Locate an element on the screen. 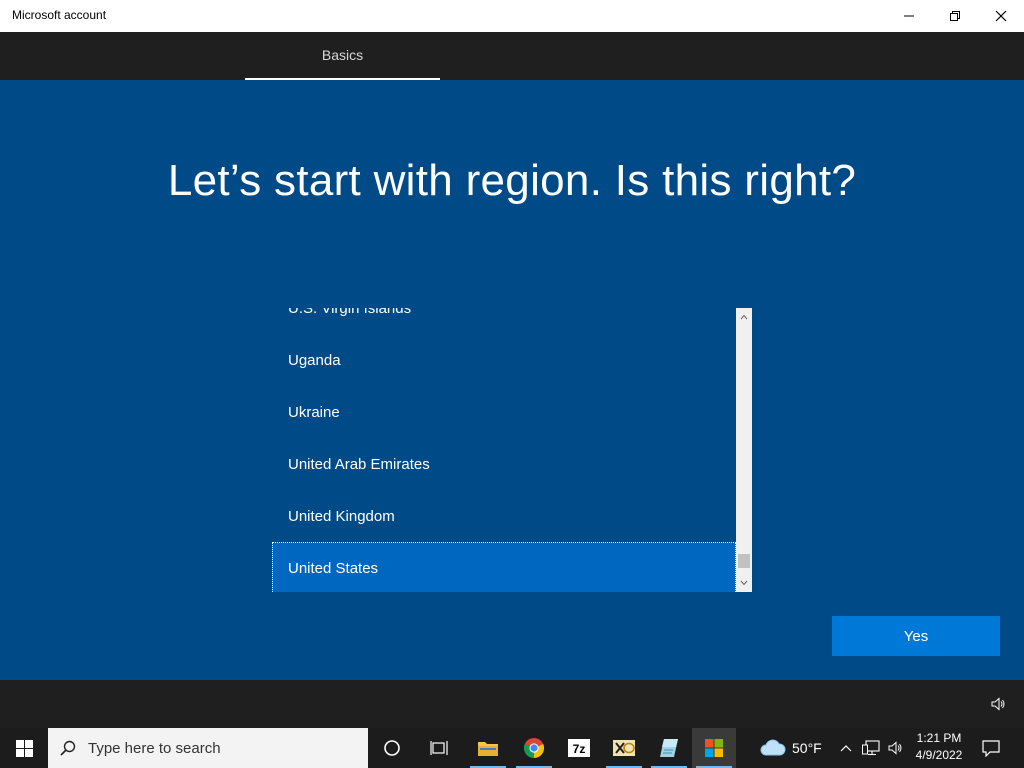 The height and width of the screenshot is (768, 1024). oobe-footer is located at coordinates (512, 704).